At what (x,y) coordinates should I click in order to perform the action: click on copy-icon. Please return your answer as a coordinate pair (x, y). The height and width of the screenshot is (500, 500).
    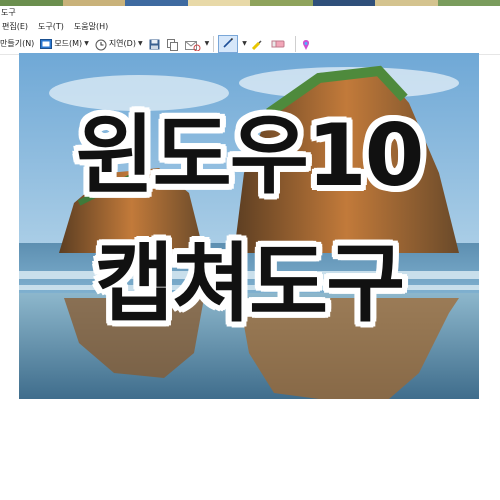
    Looking at the image, I should click on (172, 44).